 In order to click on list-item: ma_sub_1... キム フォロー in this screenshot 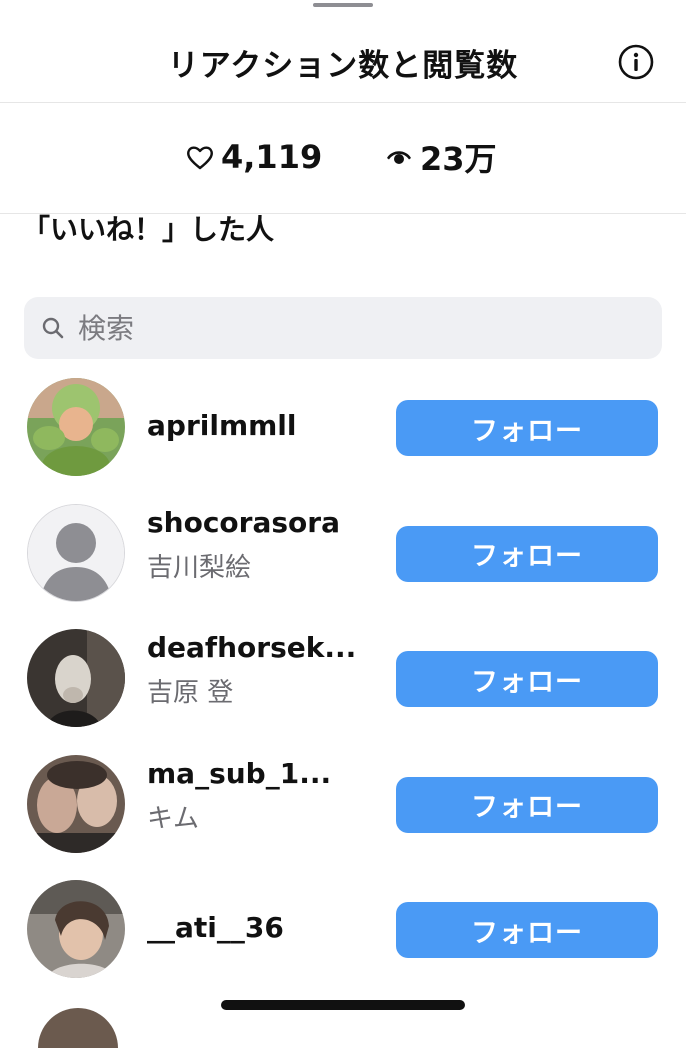, I will do `click(343, 805)`.